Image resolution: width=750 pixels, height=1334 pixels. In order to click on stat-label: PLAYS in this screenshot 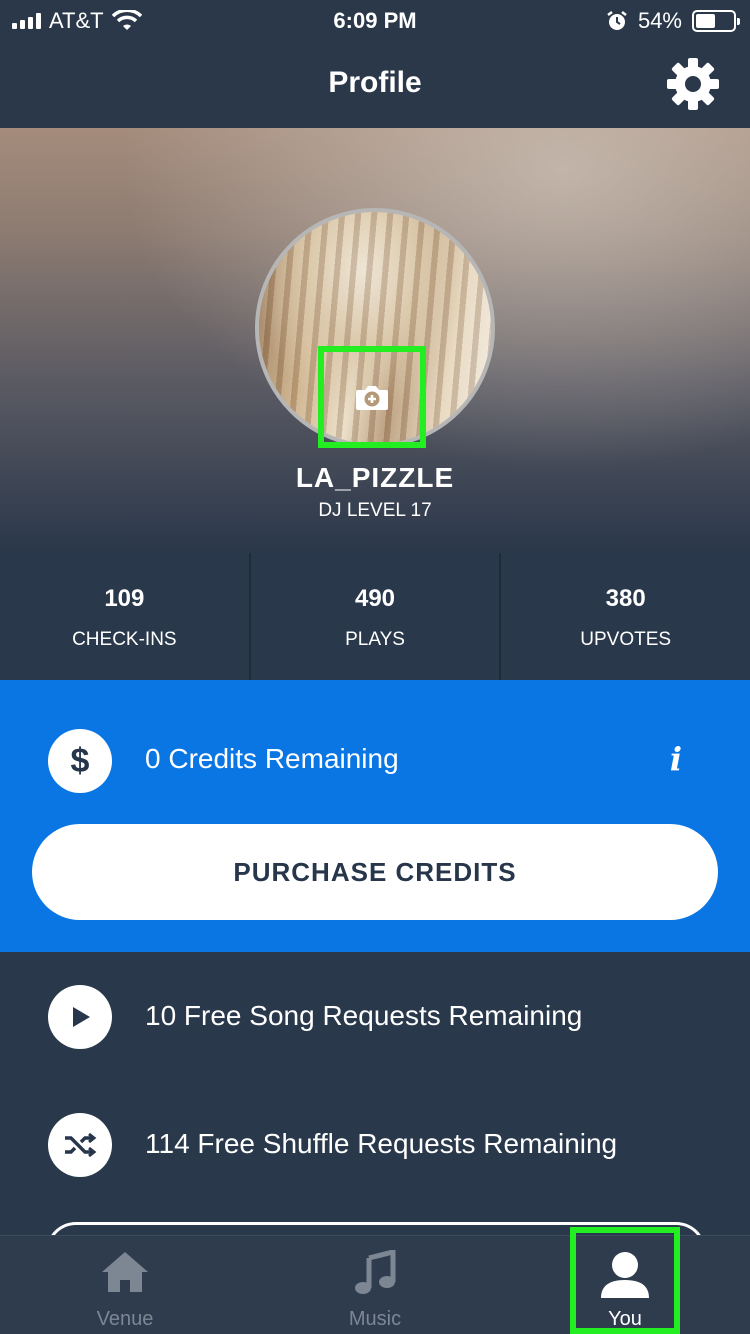, I will do `click(375, 639)`.